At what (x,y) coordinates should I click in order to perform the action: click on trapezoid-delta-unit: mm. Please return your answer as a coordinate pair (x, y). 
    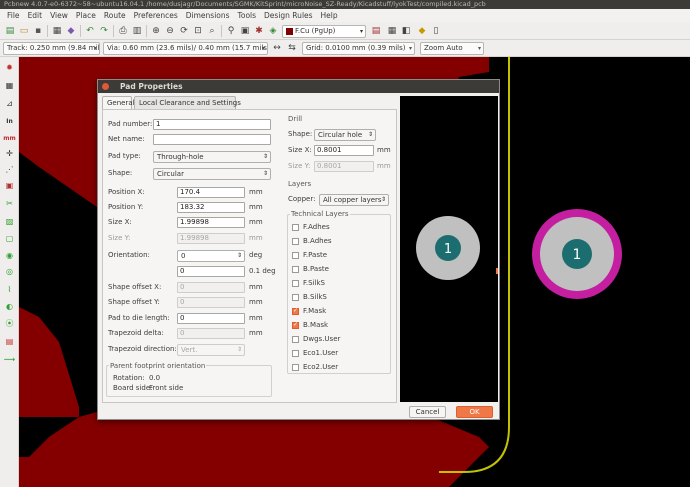
    Looking at the image, I should click on (256, 333).